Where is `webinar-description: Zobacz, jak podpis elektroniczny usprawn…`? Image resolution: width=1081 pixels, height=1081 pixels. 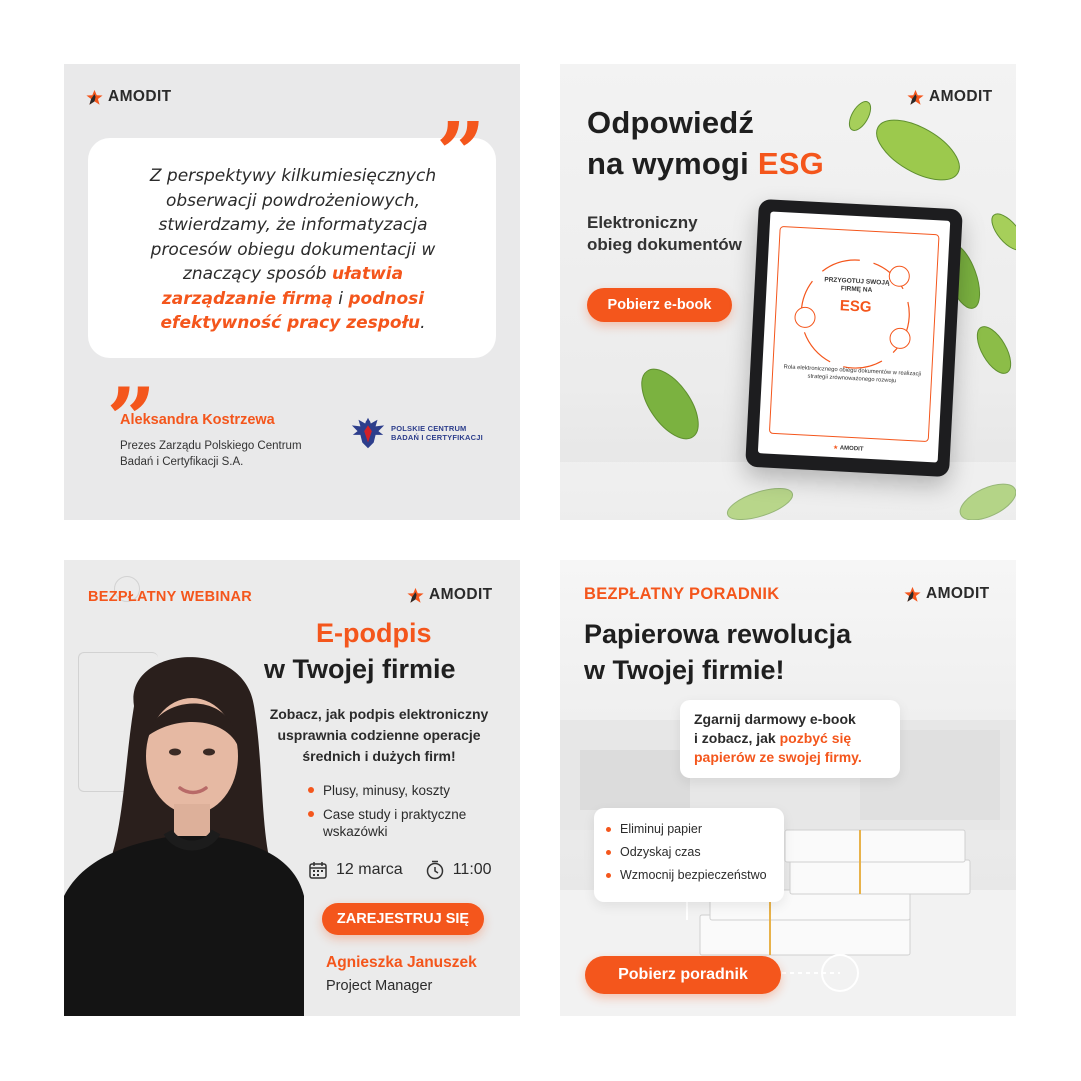 webinar-description: Zobacz, jak podpis elektroniczny usprawn… is located at coordinates (379, 735).